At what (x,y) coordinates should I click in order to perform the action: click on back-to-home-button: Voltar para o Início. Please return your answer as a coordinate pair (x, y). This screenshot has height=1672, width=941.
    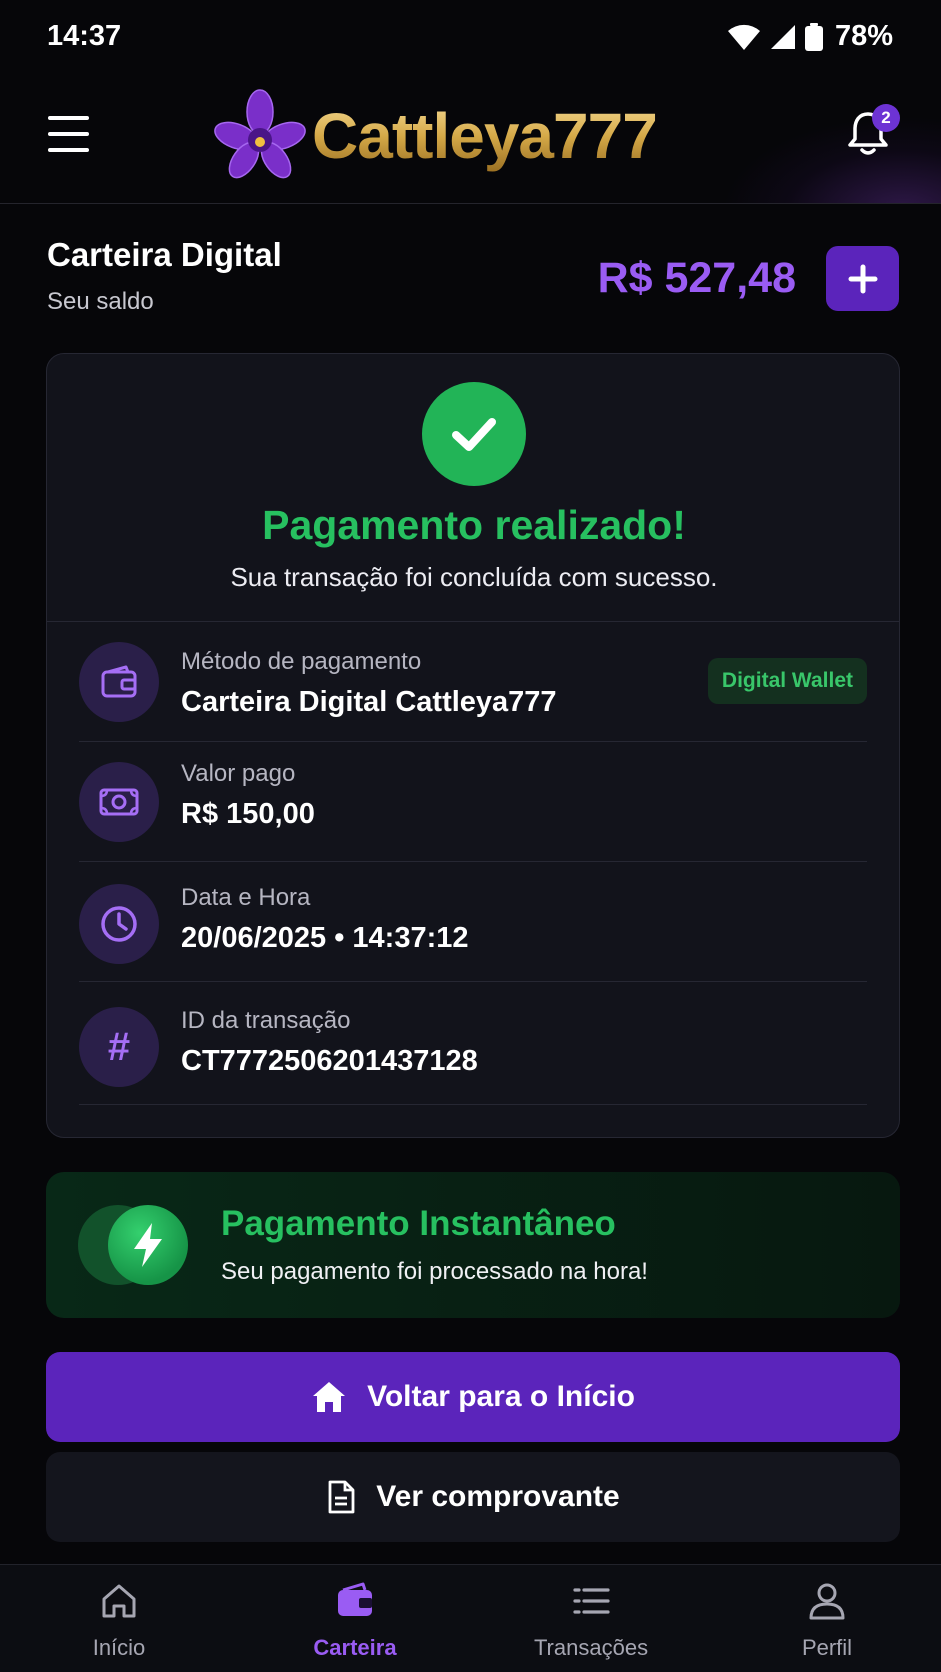
    Looking at the image, I should click on (473, 1397).